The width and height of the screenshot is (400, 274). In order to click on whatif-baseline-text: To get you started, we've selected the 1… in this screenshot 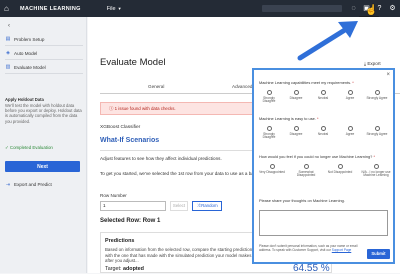, I will do `click(184, 173)`.